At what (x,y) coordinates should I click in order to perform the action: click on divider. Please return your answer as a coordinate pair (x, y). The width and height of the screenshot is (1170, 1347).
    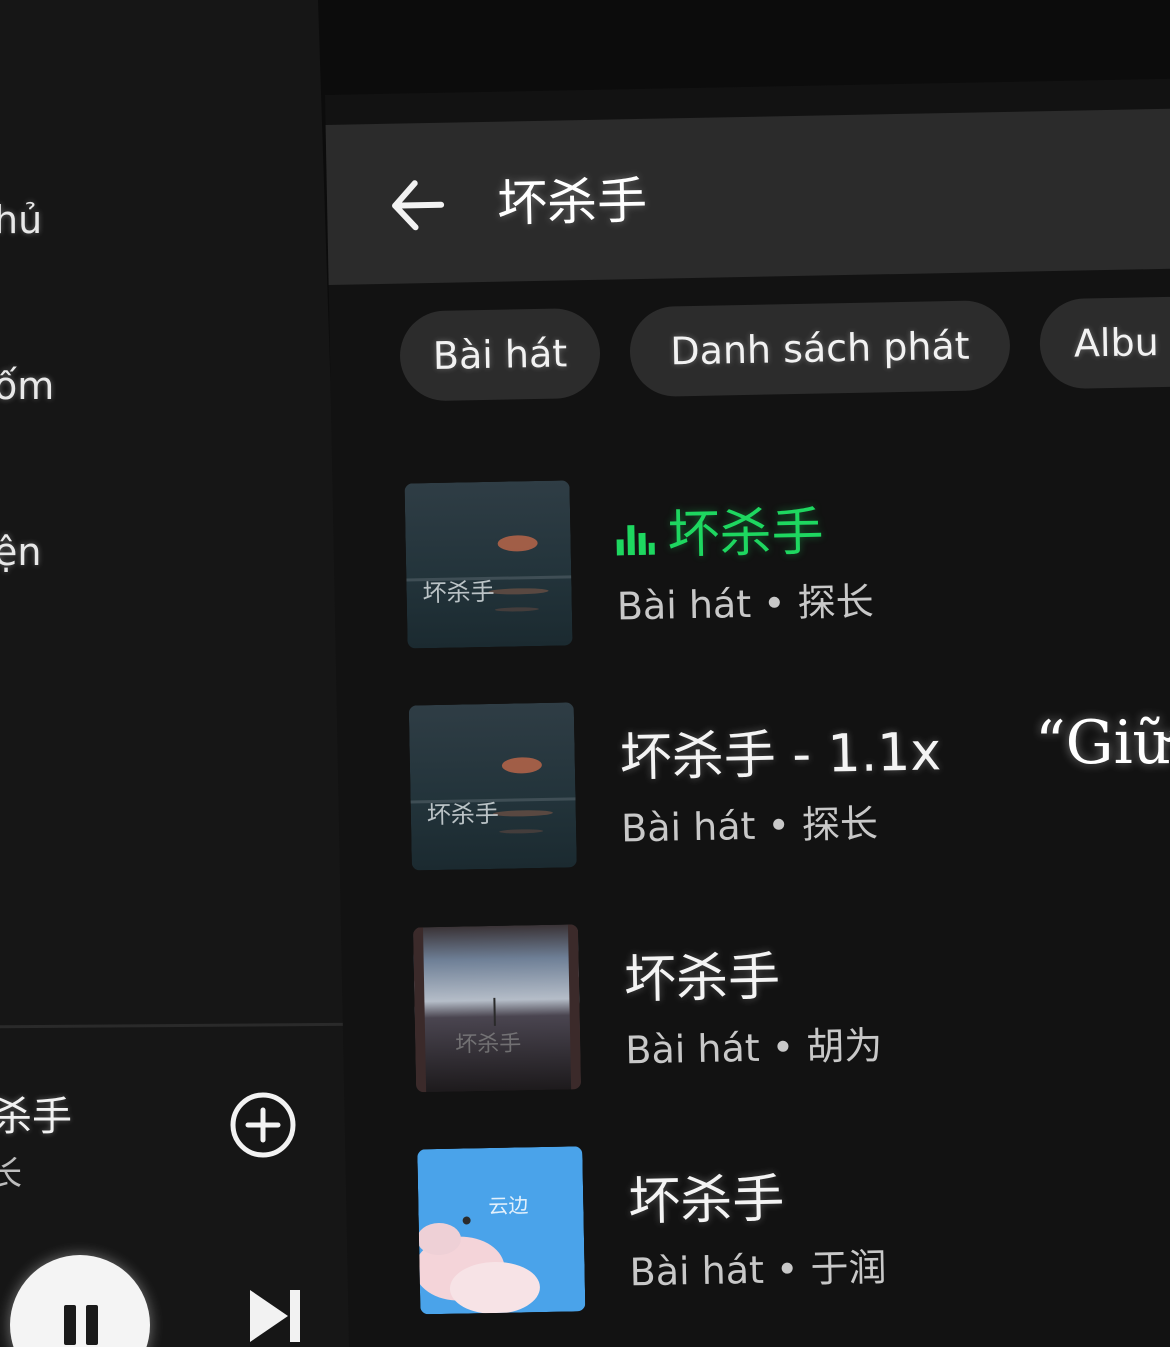
    Looking at the image, I should click on (181, 1025).